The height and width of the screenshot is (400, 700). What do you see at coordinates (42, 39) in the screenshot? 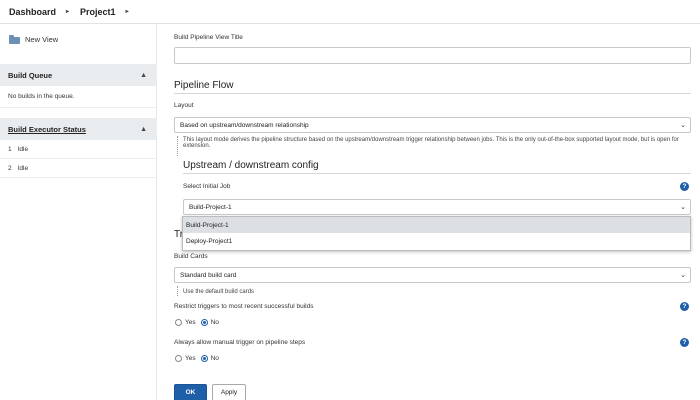
I see `new-view-label: New View` at bounding box center [42, 39].